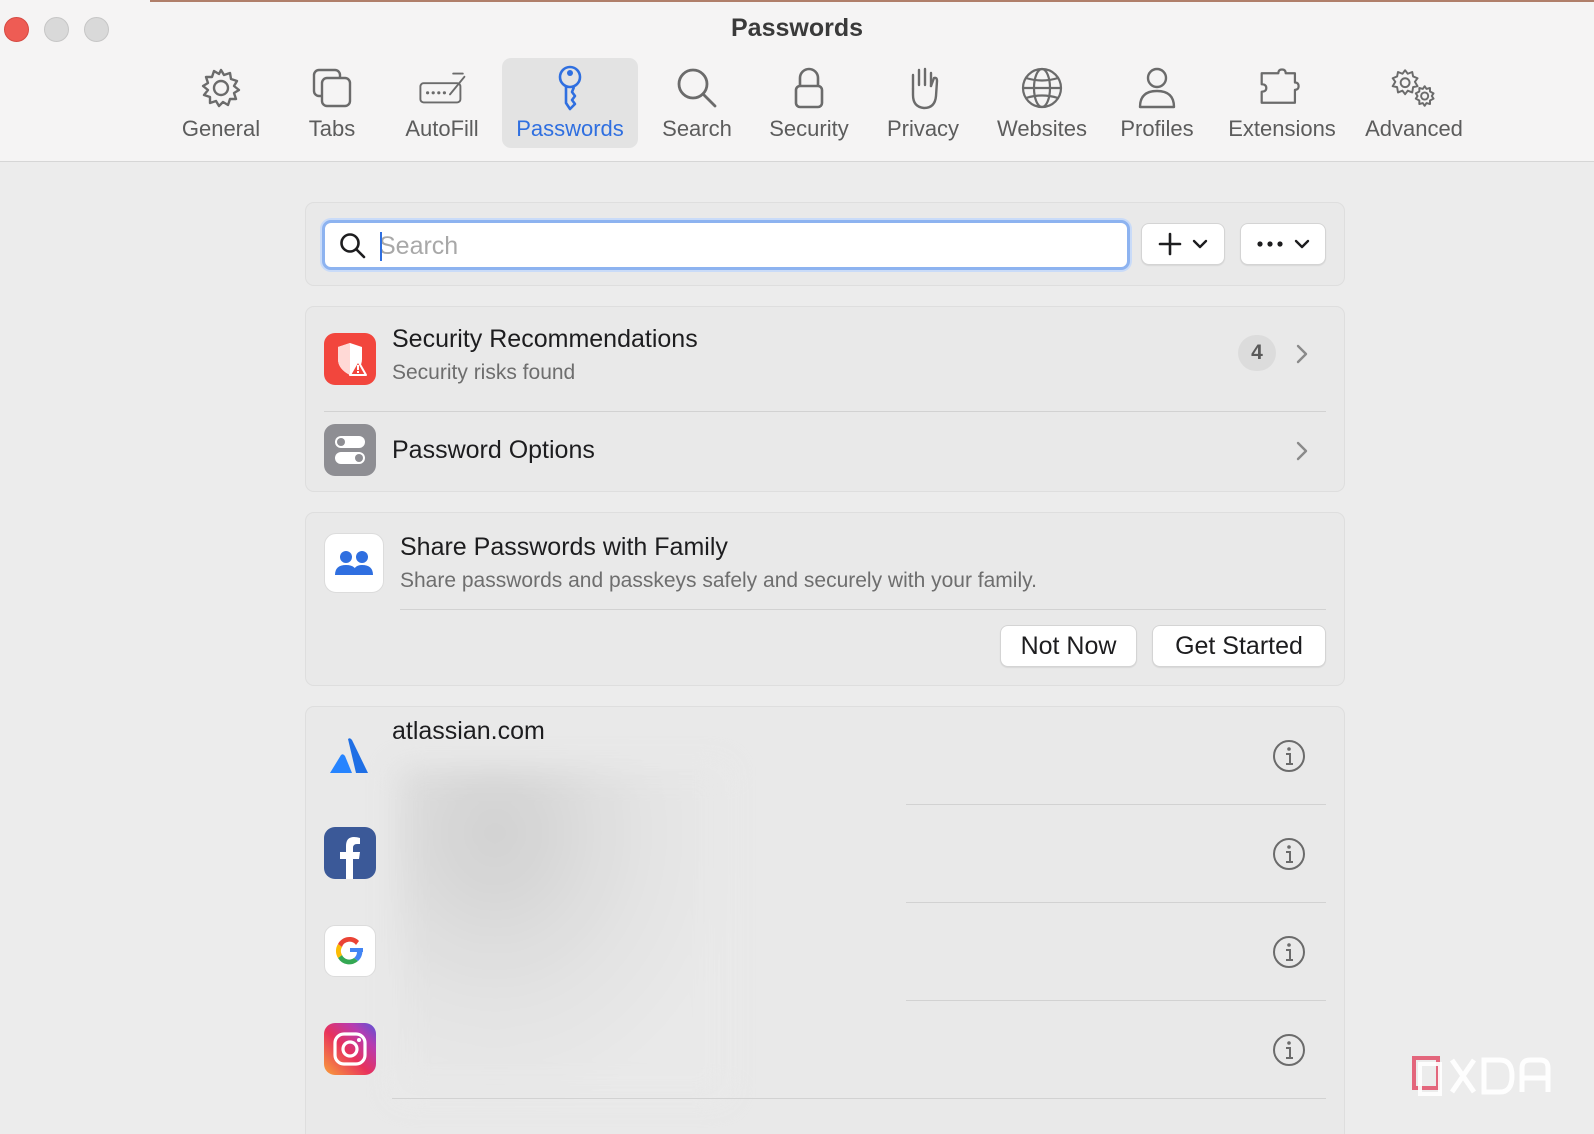 Image resolution: width=1594 pixels, height=1134 pixels. I want to click on search-icon, so click(353, 246).